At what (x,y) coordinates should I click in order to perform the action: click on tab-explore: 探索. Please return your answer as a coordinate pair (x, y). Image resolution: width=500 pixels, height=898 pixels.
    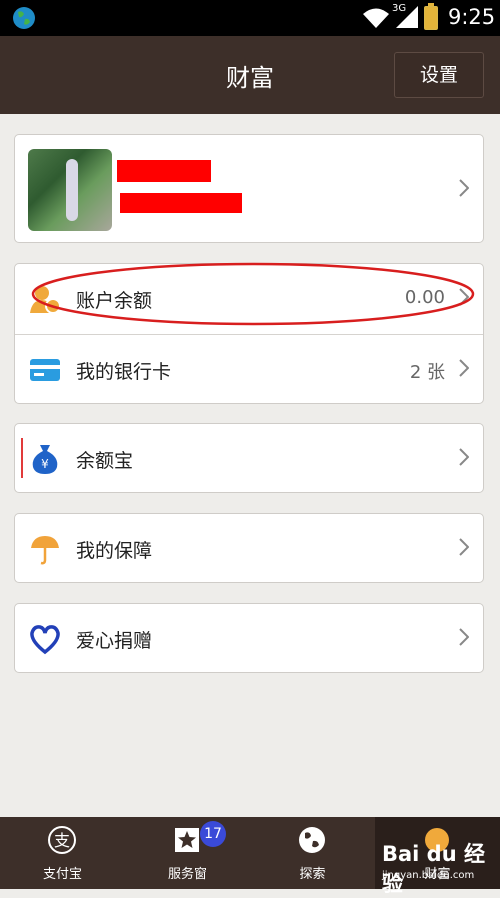
    Looking at the image, I should click on (312, 853).